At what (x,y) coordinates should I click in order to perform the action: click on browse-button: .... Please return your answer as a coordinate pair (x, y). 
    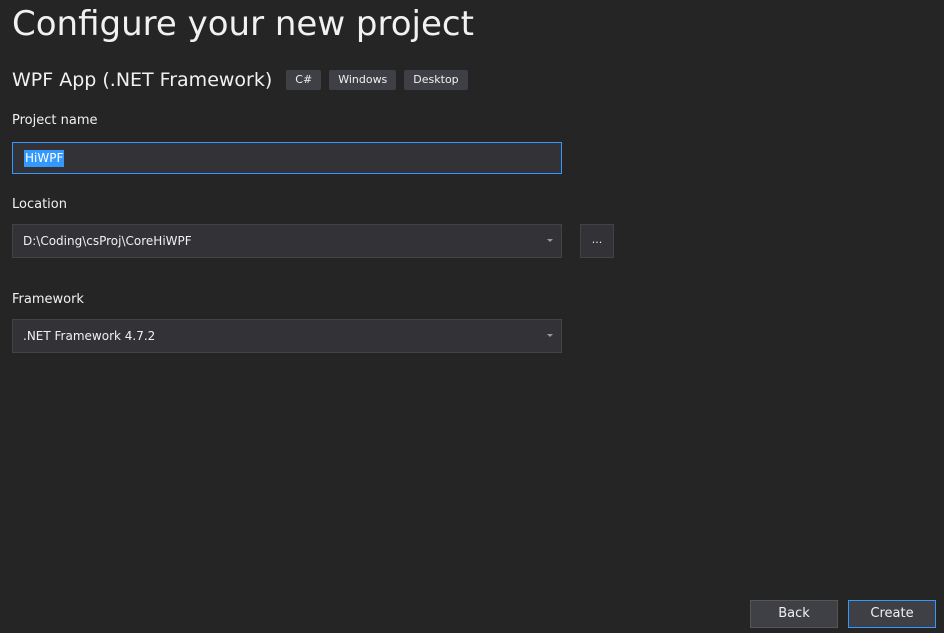
    Looking at the image, I should click on (597, 241).